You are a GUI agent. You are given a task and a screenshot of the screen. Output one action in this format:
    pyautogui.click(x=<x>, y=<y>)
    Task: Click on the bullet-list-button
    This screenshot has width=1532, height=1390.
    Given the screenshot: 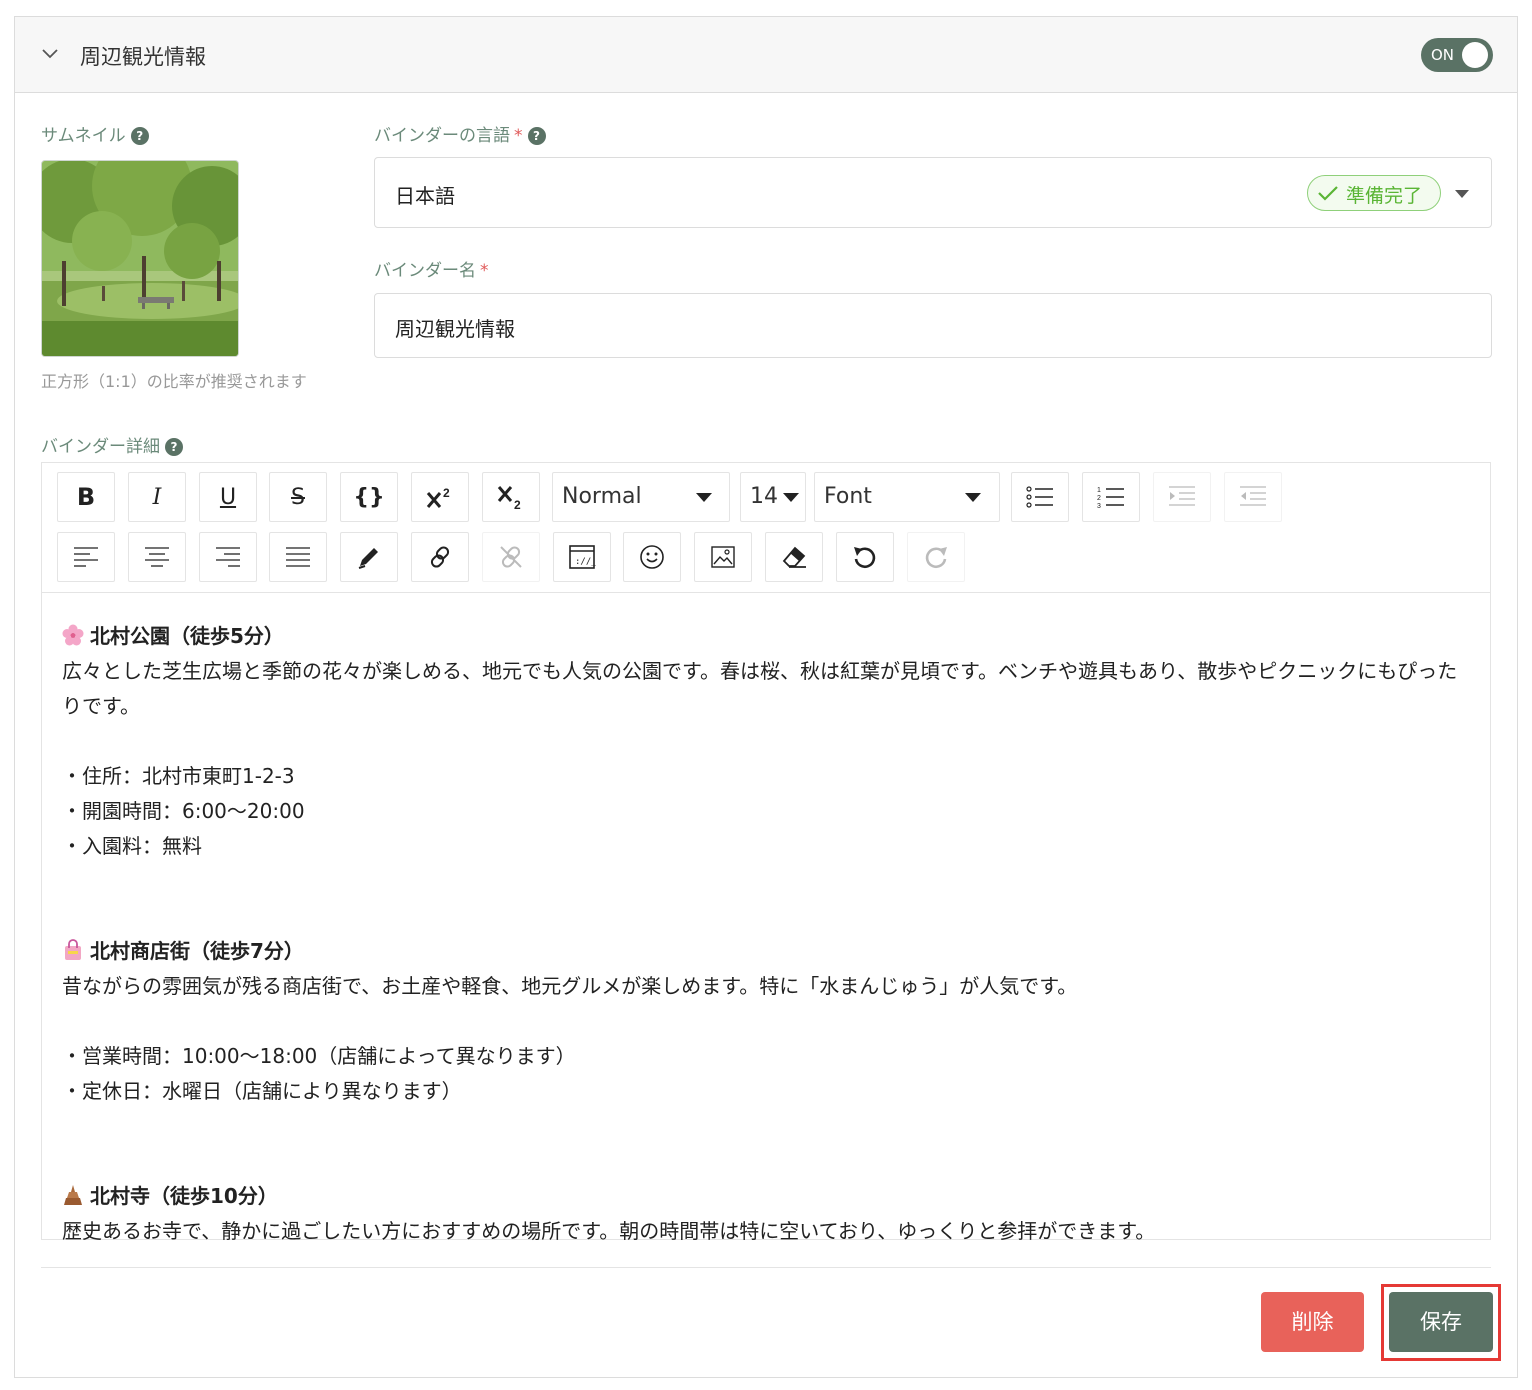 What is the action you would take?
    pyautogui.click(x=1040, y=497)
    